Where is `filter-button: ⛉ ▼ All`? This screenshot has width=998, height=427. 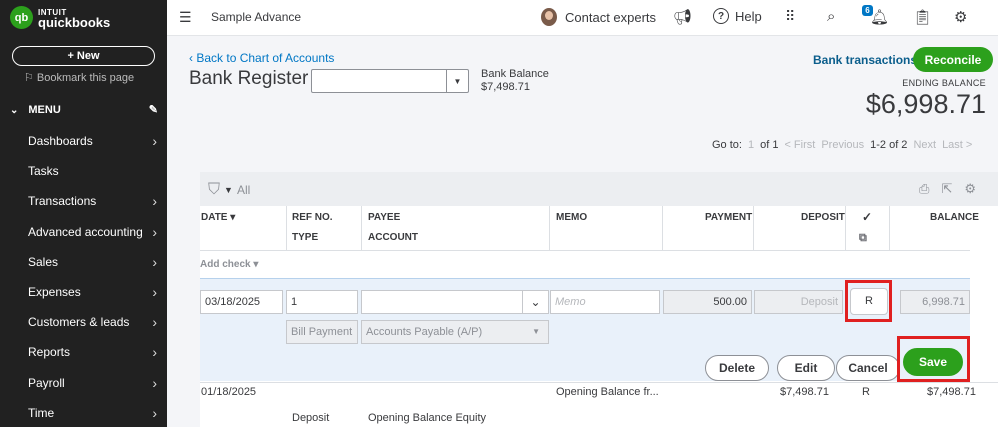
filter-button: ⛉ ▼ All is located at coordinates (229, 190).